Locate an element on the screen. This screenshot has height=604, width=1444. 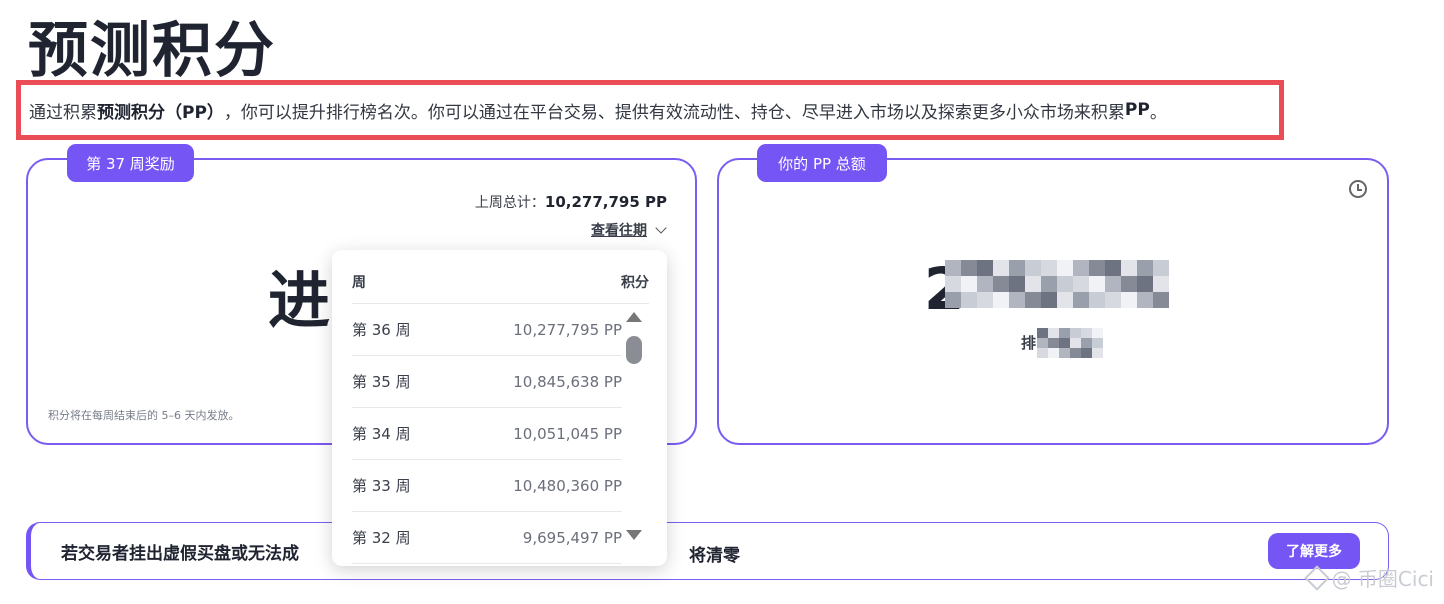
history-points: 10,845,638 PP is located at coordinates (567, 381).